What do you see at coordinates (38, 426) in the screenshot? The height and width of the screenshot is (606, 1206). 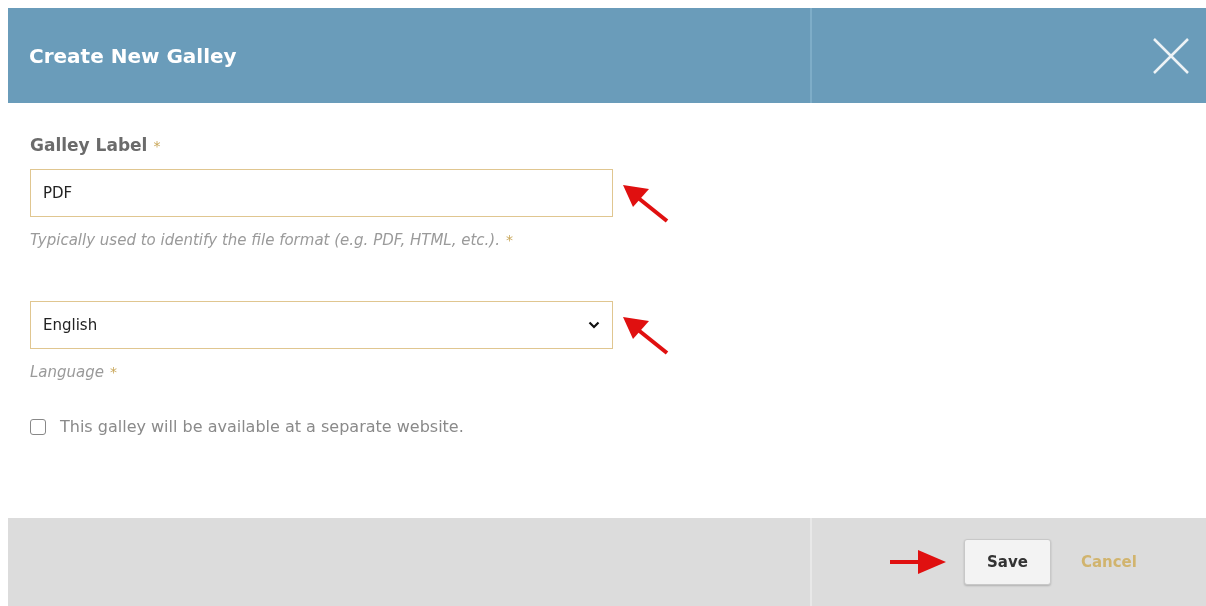 I see `checkbox` at bounding box center [38, 426].